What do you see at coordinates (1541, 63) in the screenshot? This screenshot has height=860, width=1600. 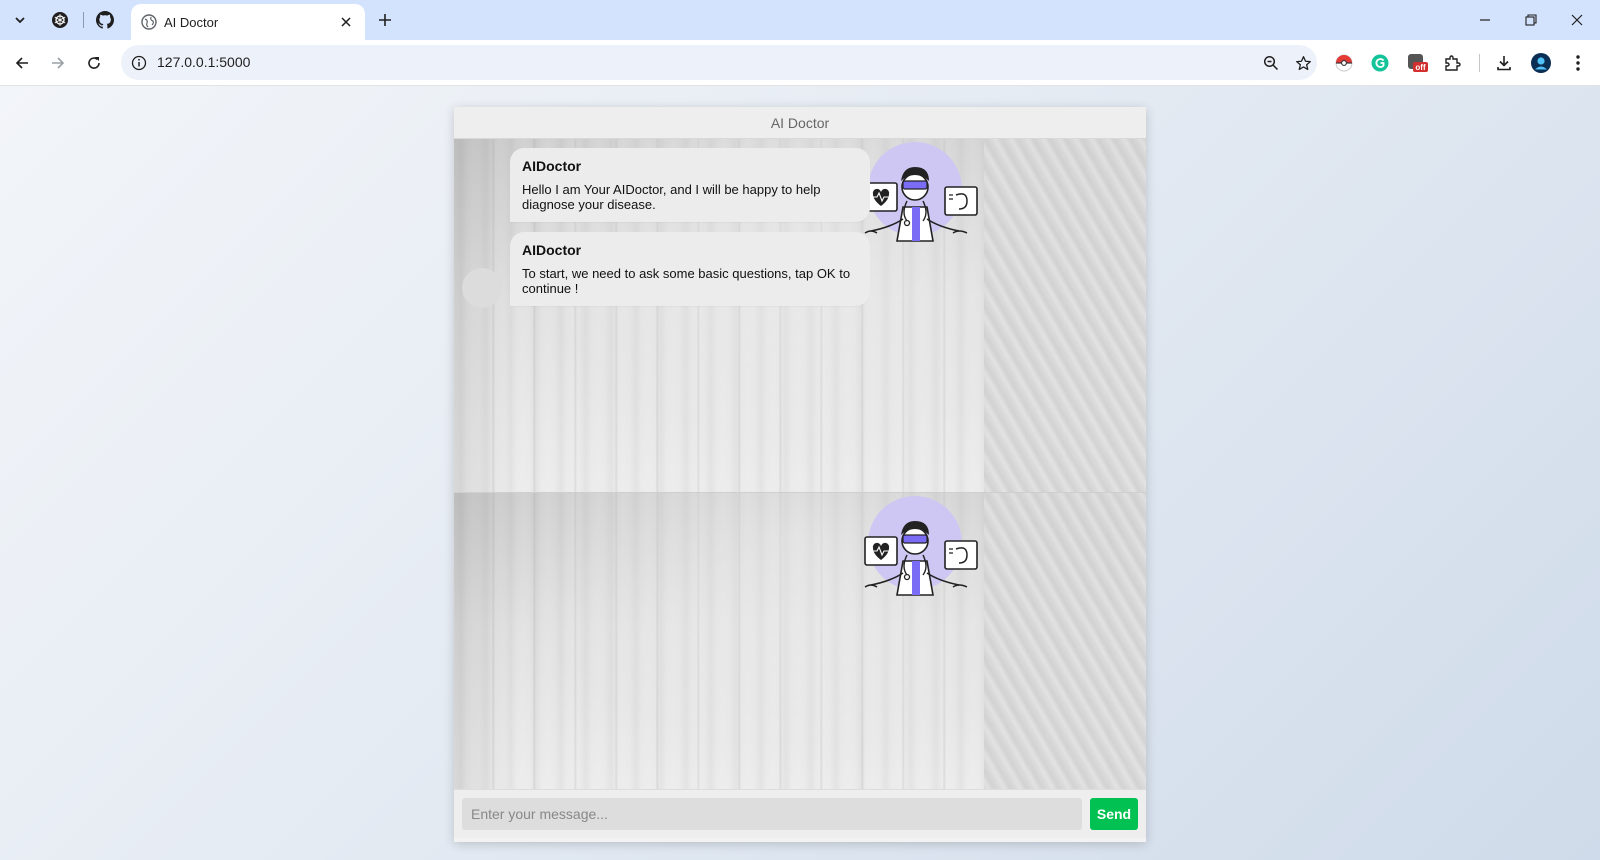 I see `profile-icon` at bounding box center [1541, 63].